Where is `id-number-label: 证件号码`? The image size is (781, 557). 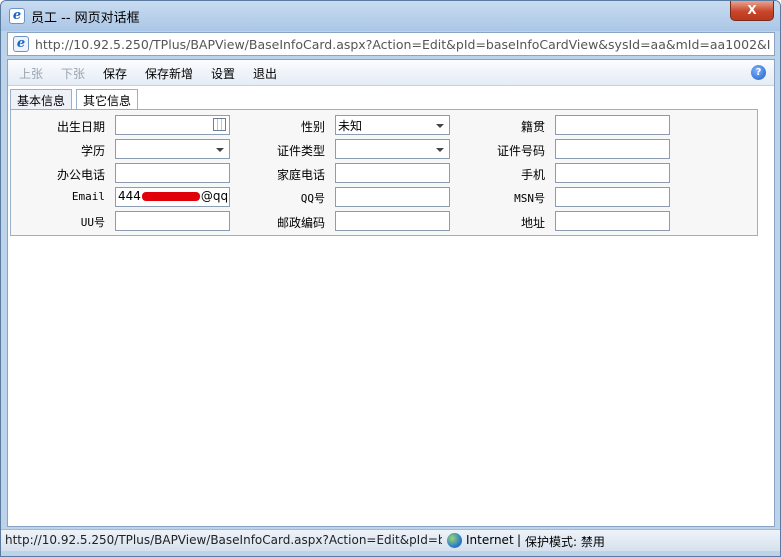 id-number-label: 证件号码 is located at coordinates (520, 151).